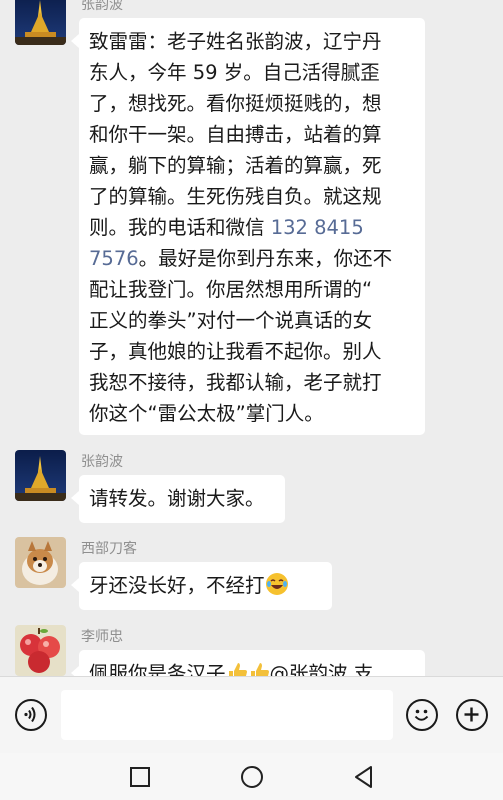  Describe the element at coordinates (102, 637) in the screenshot. I see `sender-name: 李师忠` at that location.